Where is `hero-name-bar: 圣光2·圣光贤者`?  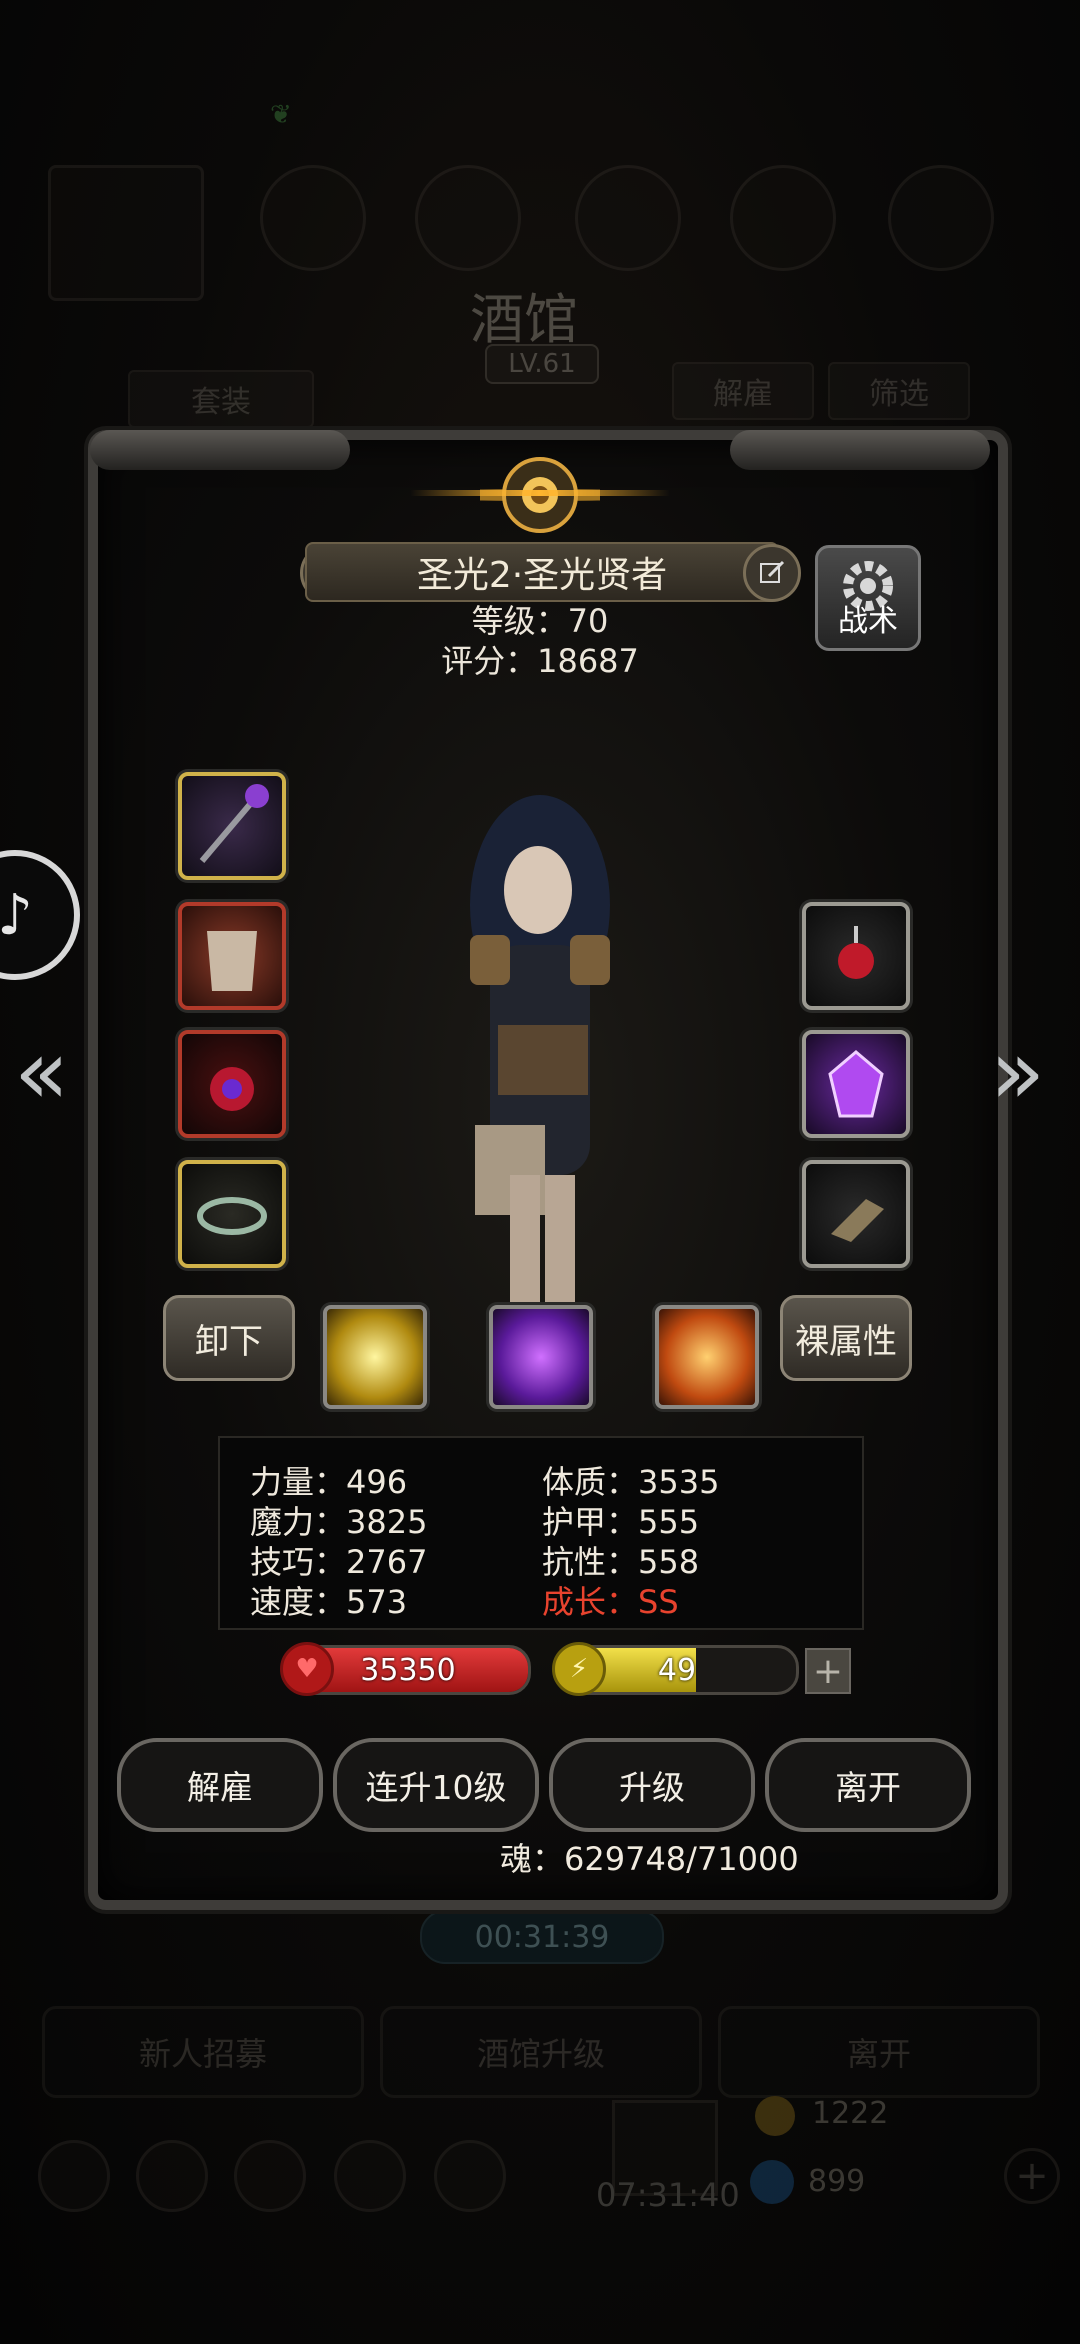 hero-name-bar: 圣光2·圣光贤者 is located at coordinates (542, 572).